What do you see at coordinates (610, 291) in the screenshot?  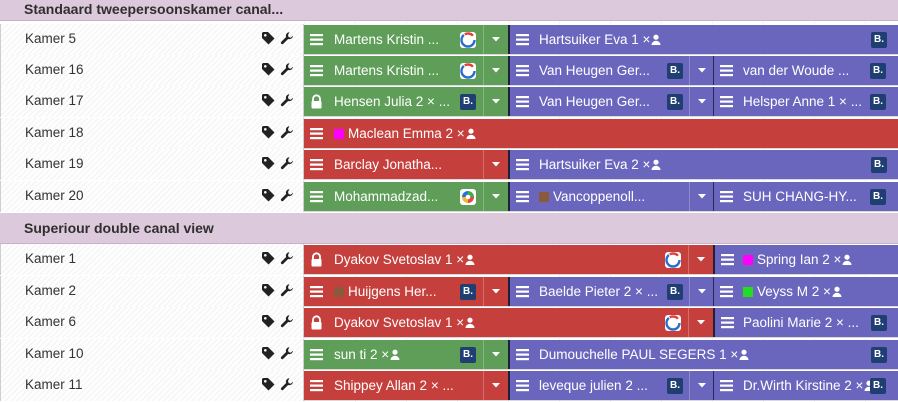 I see `booking-block: Baelde Pieter 2 × ... B.` at bounding box center [610, 291].